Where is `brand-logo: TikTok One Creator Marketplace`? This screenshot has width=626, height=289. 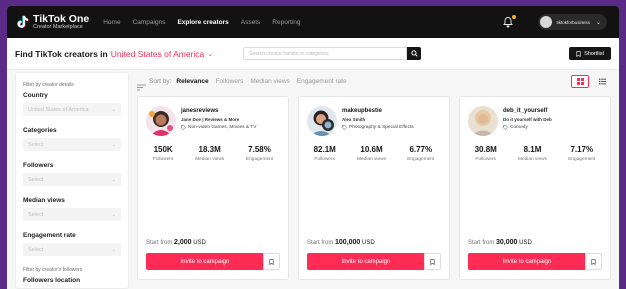
brand-logo: TikTok One Creator Marketplace is located at coordinates (52, 21).